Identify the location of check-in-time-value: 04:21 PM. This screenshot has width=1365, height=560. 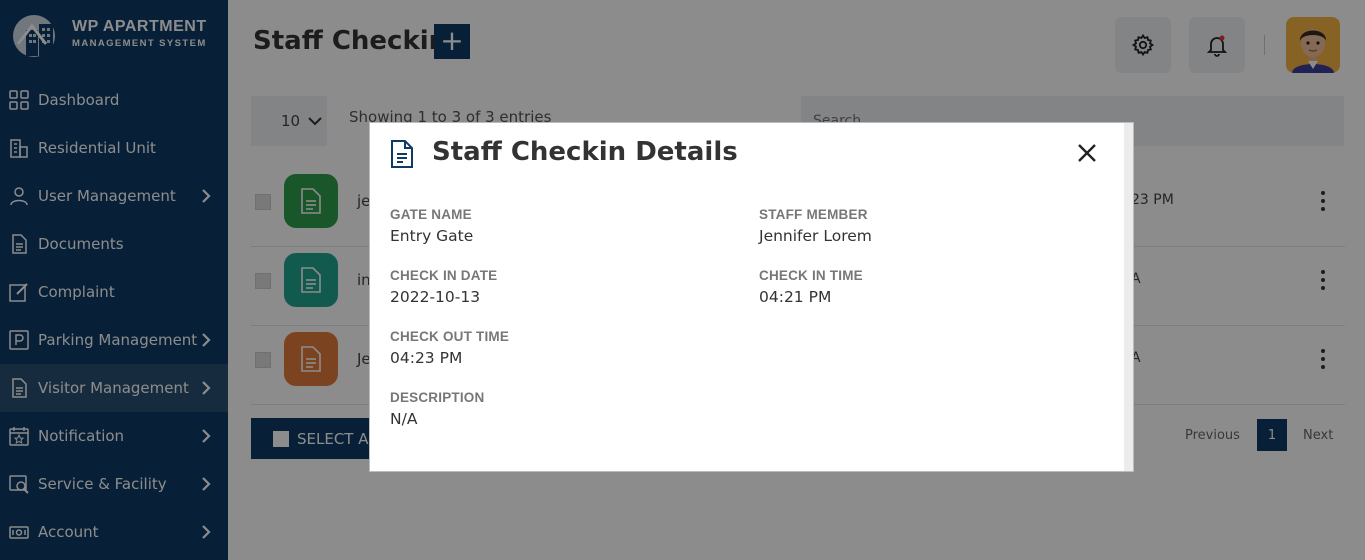
(795, 297).